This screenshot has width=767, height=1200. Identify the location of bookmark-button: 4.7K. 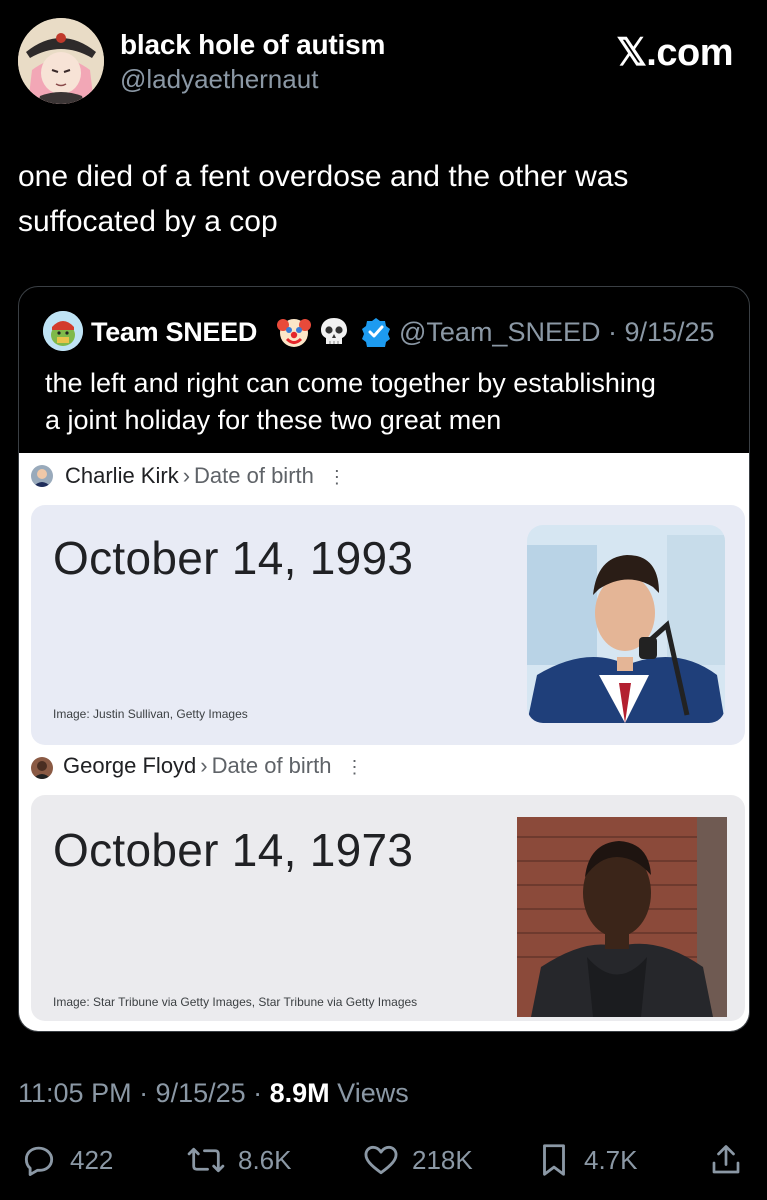
(587, 1160).